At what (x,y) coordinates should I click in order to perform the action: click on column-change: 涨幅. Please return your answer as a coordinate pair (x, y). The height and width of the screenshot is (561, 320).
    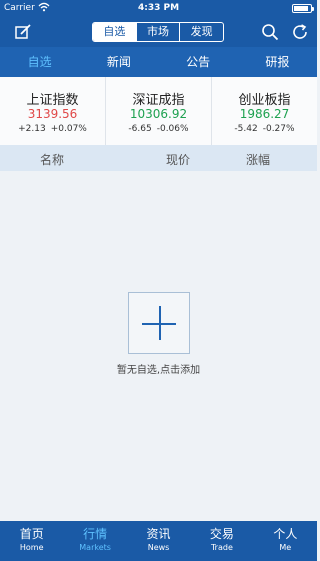
    Looking at the image, I should click on (258, 159).